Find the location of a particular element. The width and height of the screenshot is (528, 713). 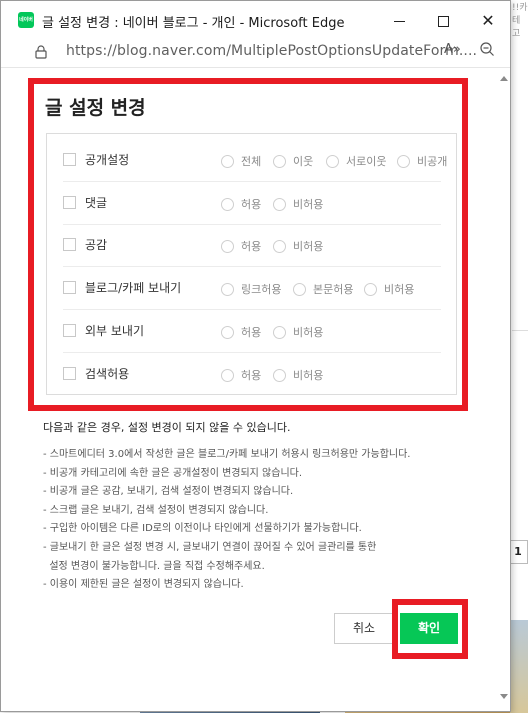

minimize-icon is located at coordinates (399, 21).